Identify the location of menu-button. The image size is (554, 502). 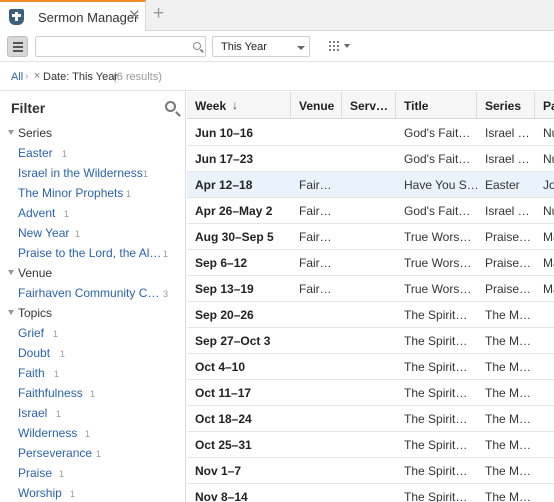
(17, 46).